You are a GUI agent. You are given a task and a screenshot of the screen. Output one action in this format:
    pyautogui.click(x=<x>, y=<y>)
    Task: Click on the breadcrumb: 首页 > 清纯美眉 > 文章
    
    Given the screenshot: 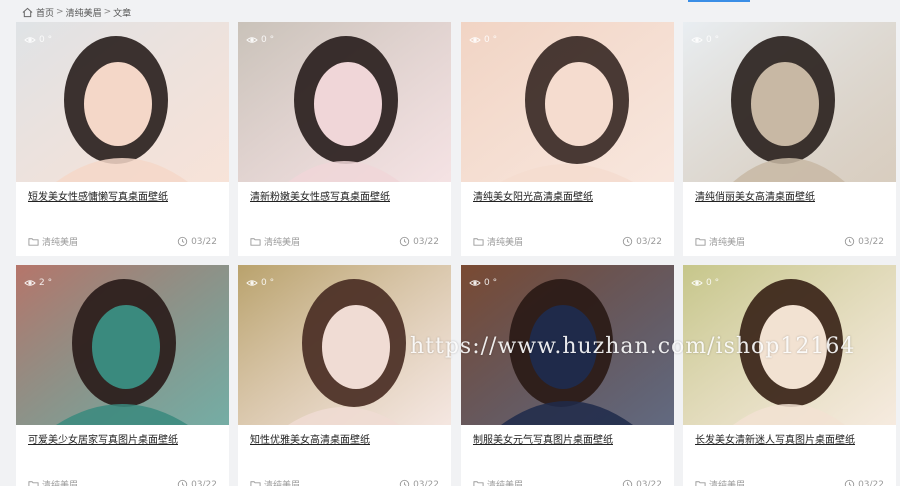 What is the action you would take?
    pyautogui.click(x=76, y=12)
    